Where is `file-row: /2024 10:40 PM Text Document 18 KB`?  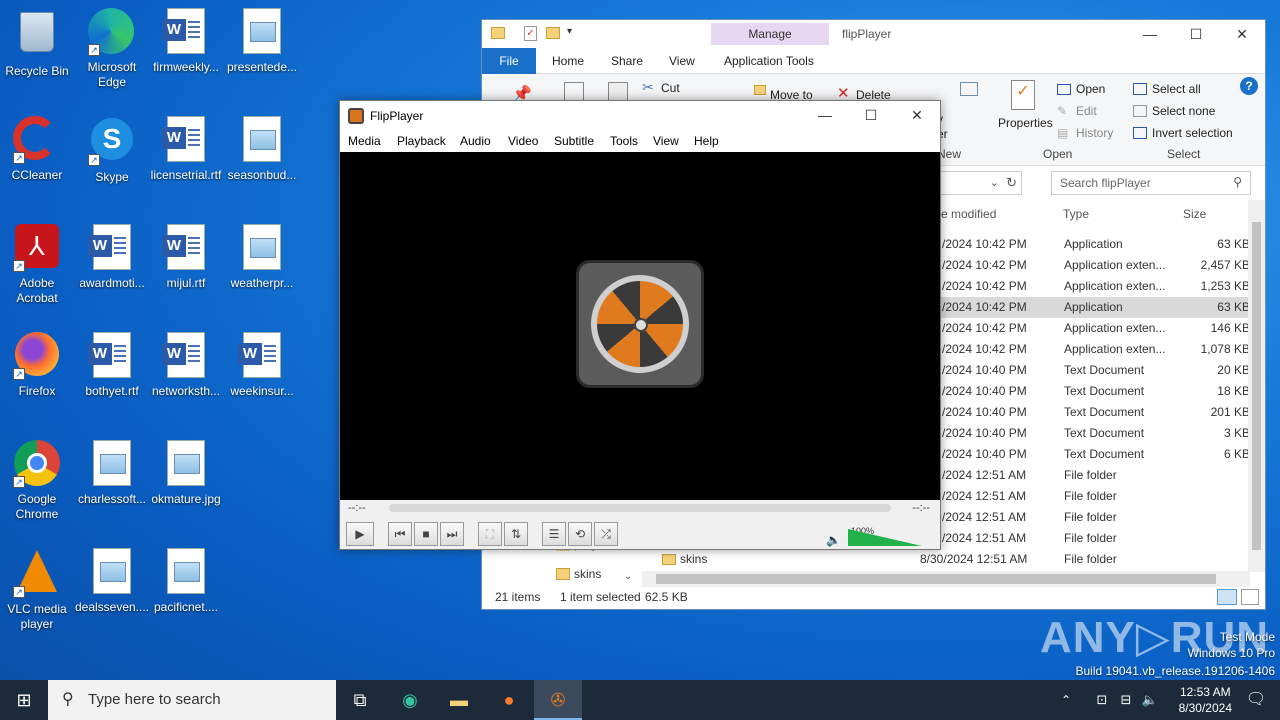 file-row: /2024 10:40 PM Text Document 18 KB is located at coordinates (1086, 391).